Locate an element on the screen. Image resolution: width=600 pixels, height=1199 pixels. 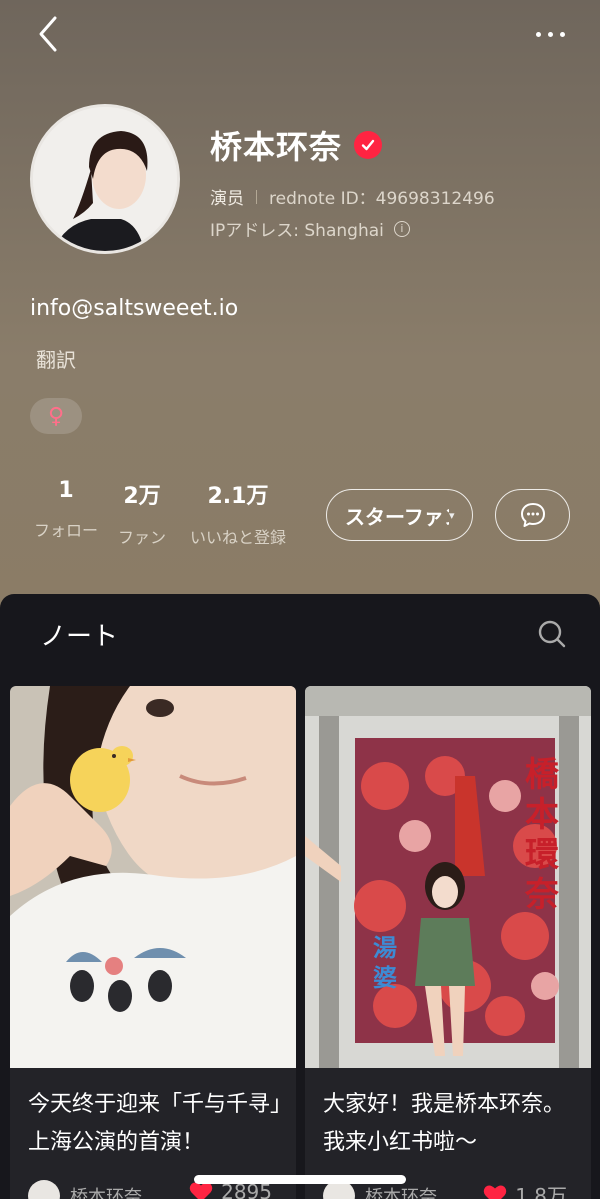
svg-text: 湯 is located at coordinates (385, 948).